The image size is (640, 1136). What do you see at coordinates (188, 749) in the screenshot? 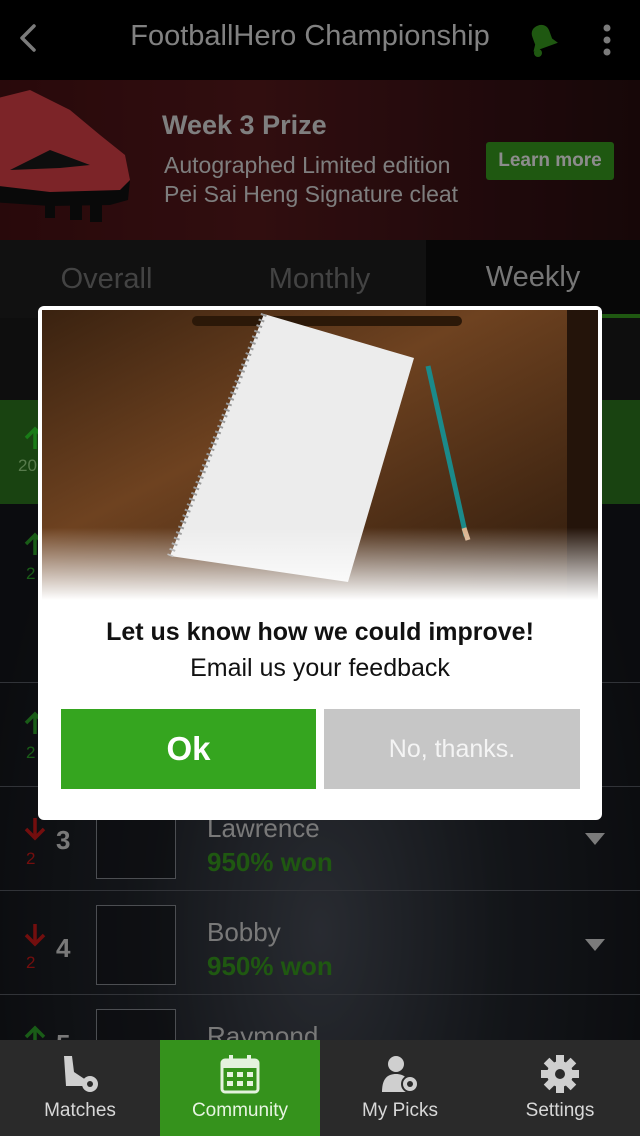
I see `ok-button: Ok` at bounding box center [188, 749].